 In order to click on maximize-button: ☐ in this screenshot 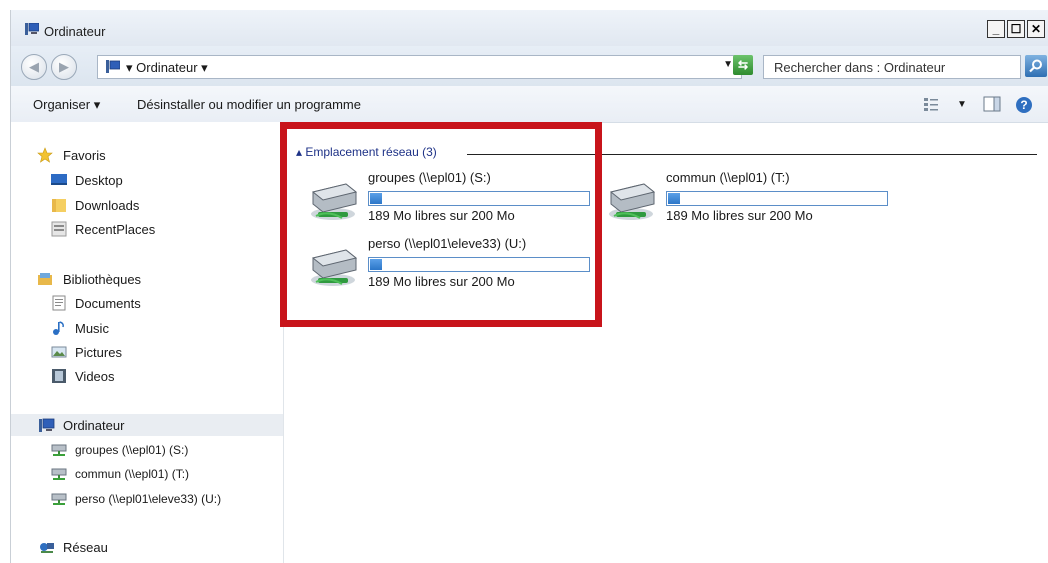, I will do `click(1016, 29)`.